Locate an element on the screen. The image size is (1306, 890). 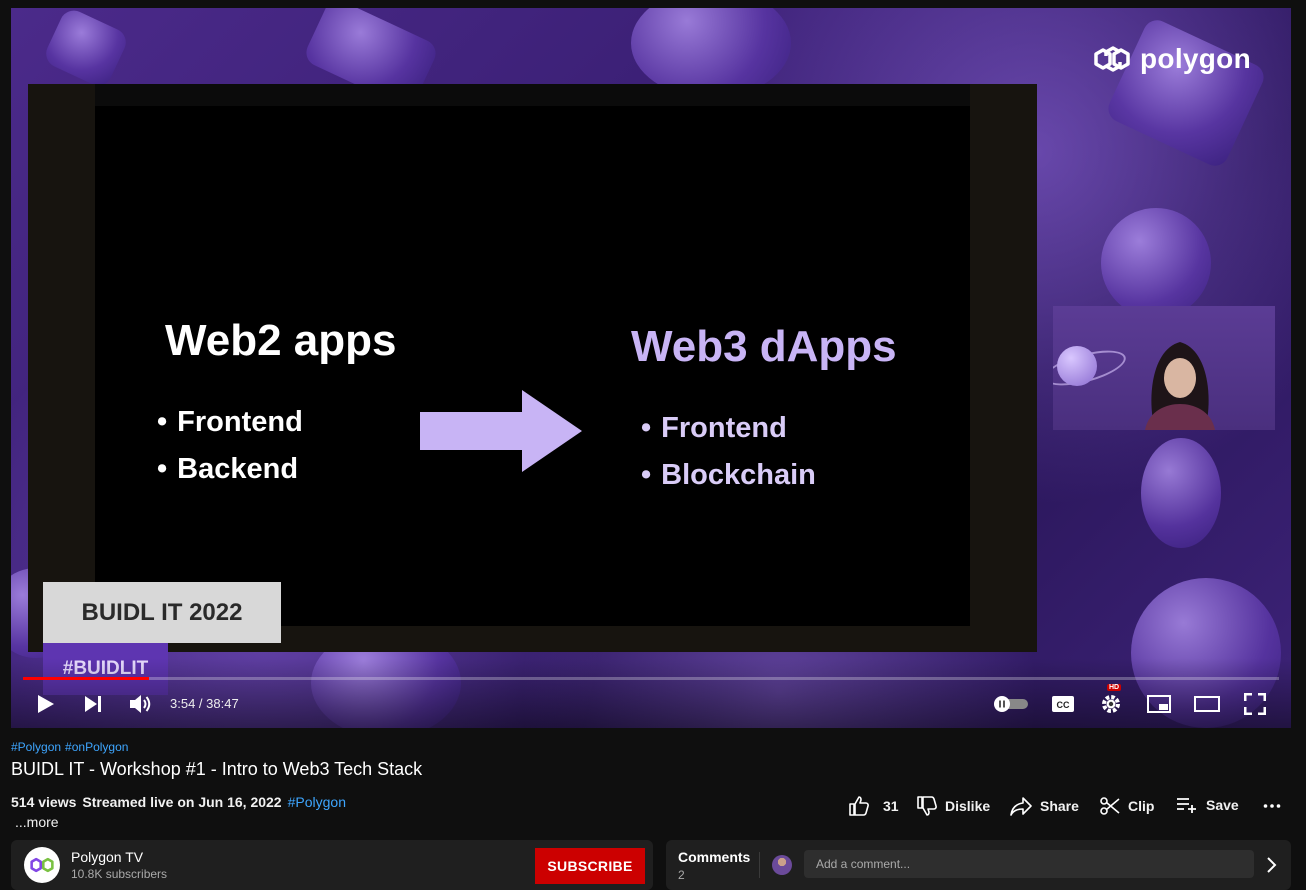
fullscreen-icon is located at coordinates (1255, 704).